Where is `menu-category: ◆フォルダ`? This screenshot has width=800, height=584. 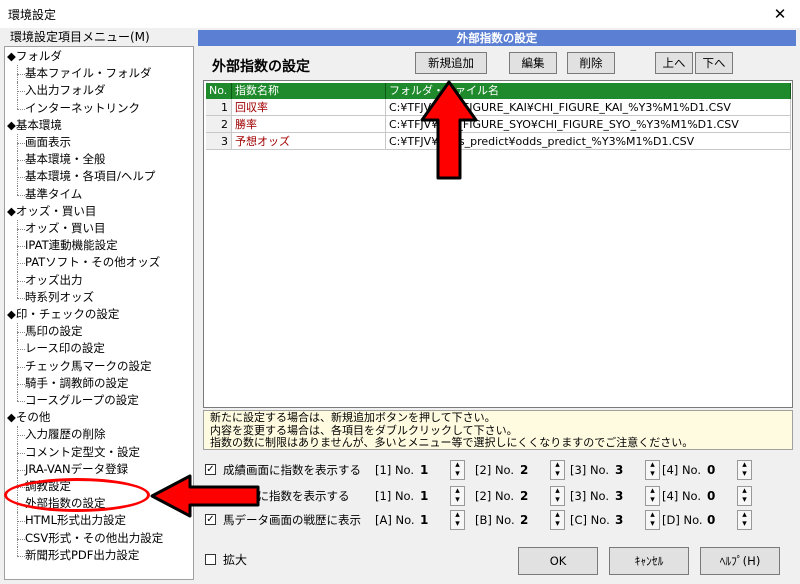
menu-category: ◆フォルダ is located at coordinates (33, 56).